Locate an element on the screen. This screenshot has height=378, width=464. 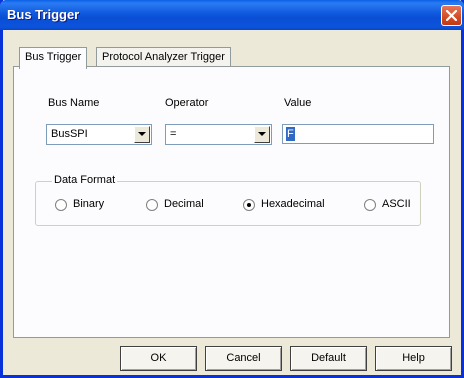
close-button is located at coordinates (451, 15).